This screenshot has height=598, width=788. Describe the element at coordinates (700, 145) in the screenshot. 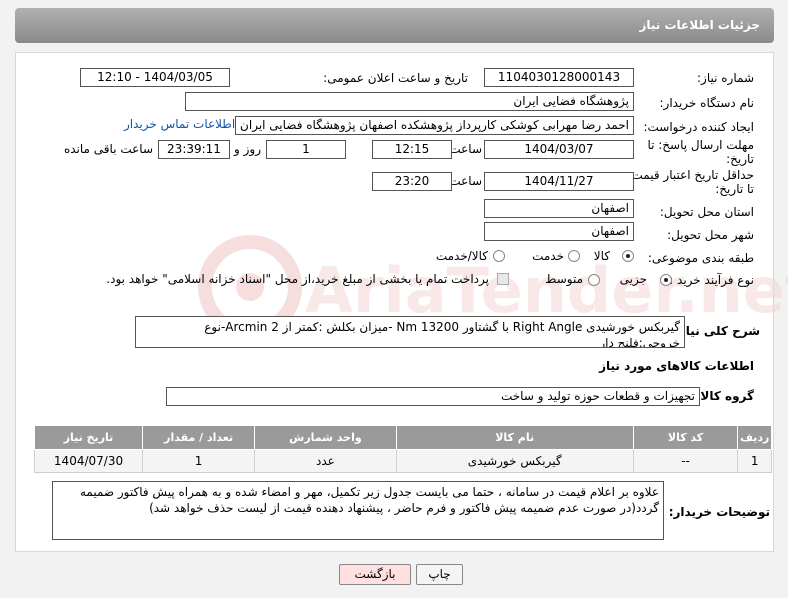

I see `deadline-label: مهلت ارسال پاسخ: تا` at that location.